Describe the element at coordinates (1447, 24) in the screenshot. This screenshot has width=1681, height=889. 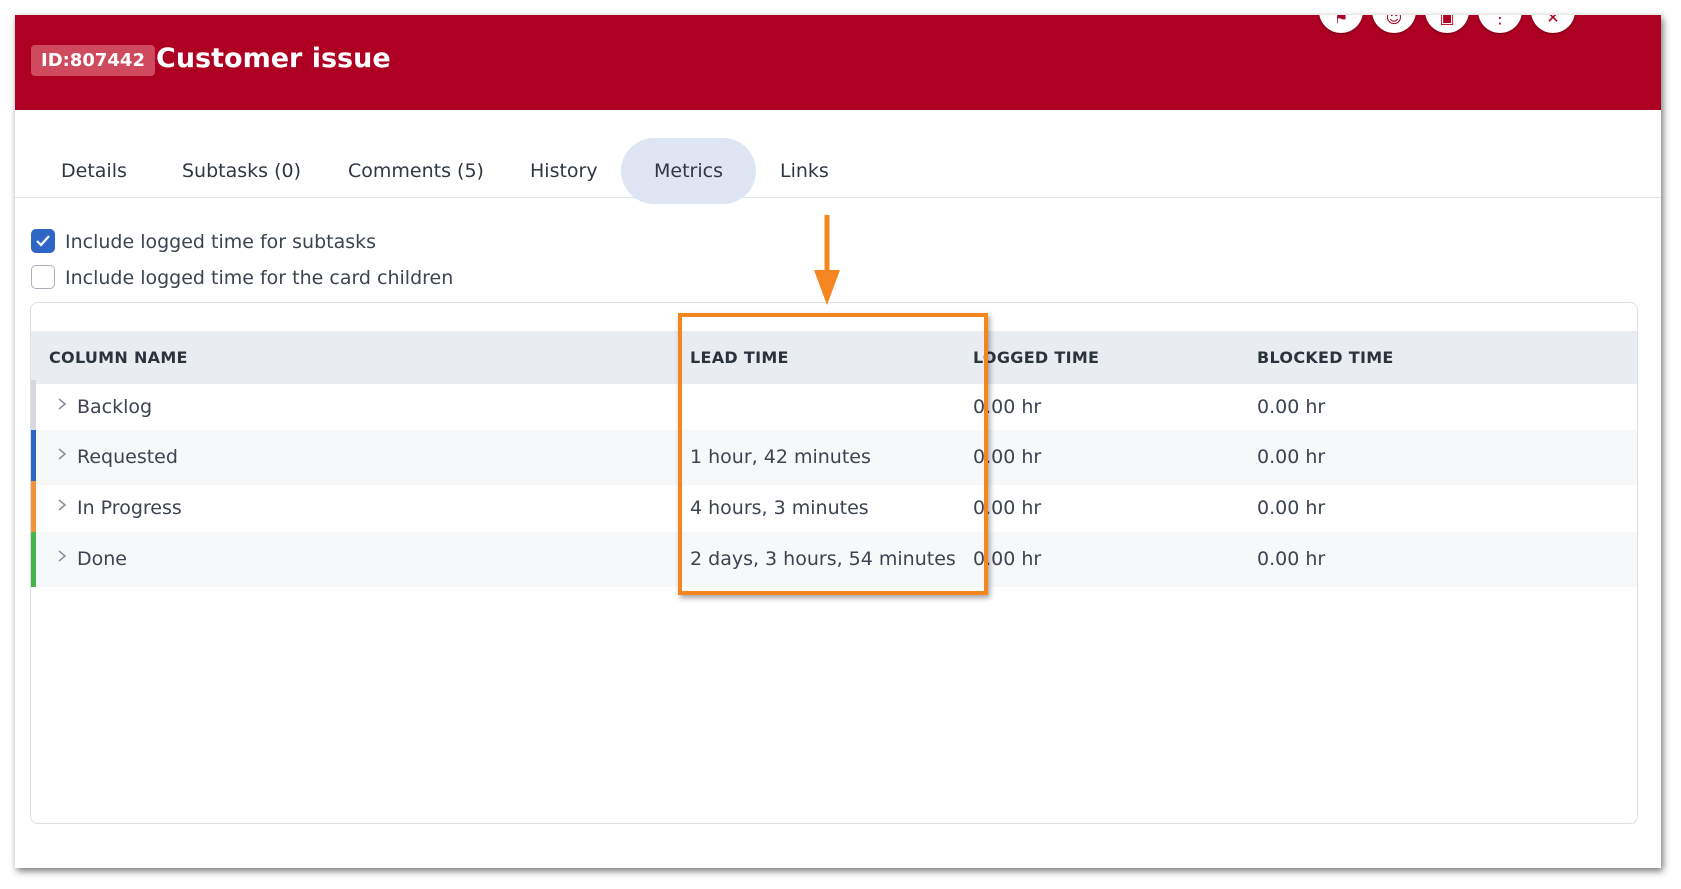
I see `board-icon: ▣` at that location.